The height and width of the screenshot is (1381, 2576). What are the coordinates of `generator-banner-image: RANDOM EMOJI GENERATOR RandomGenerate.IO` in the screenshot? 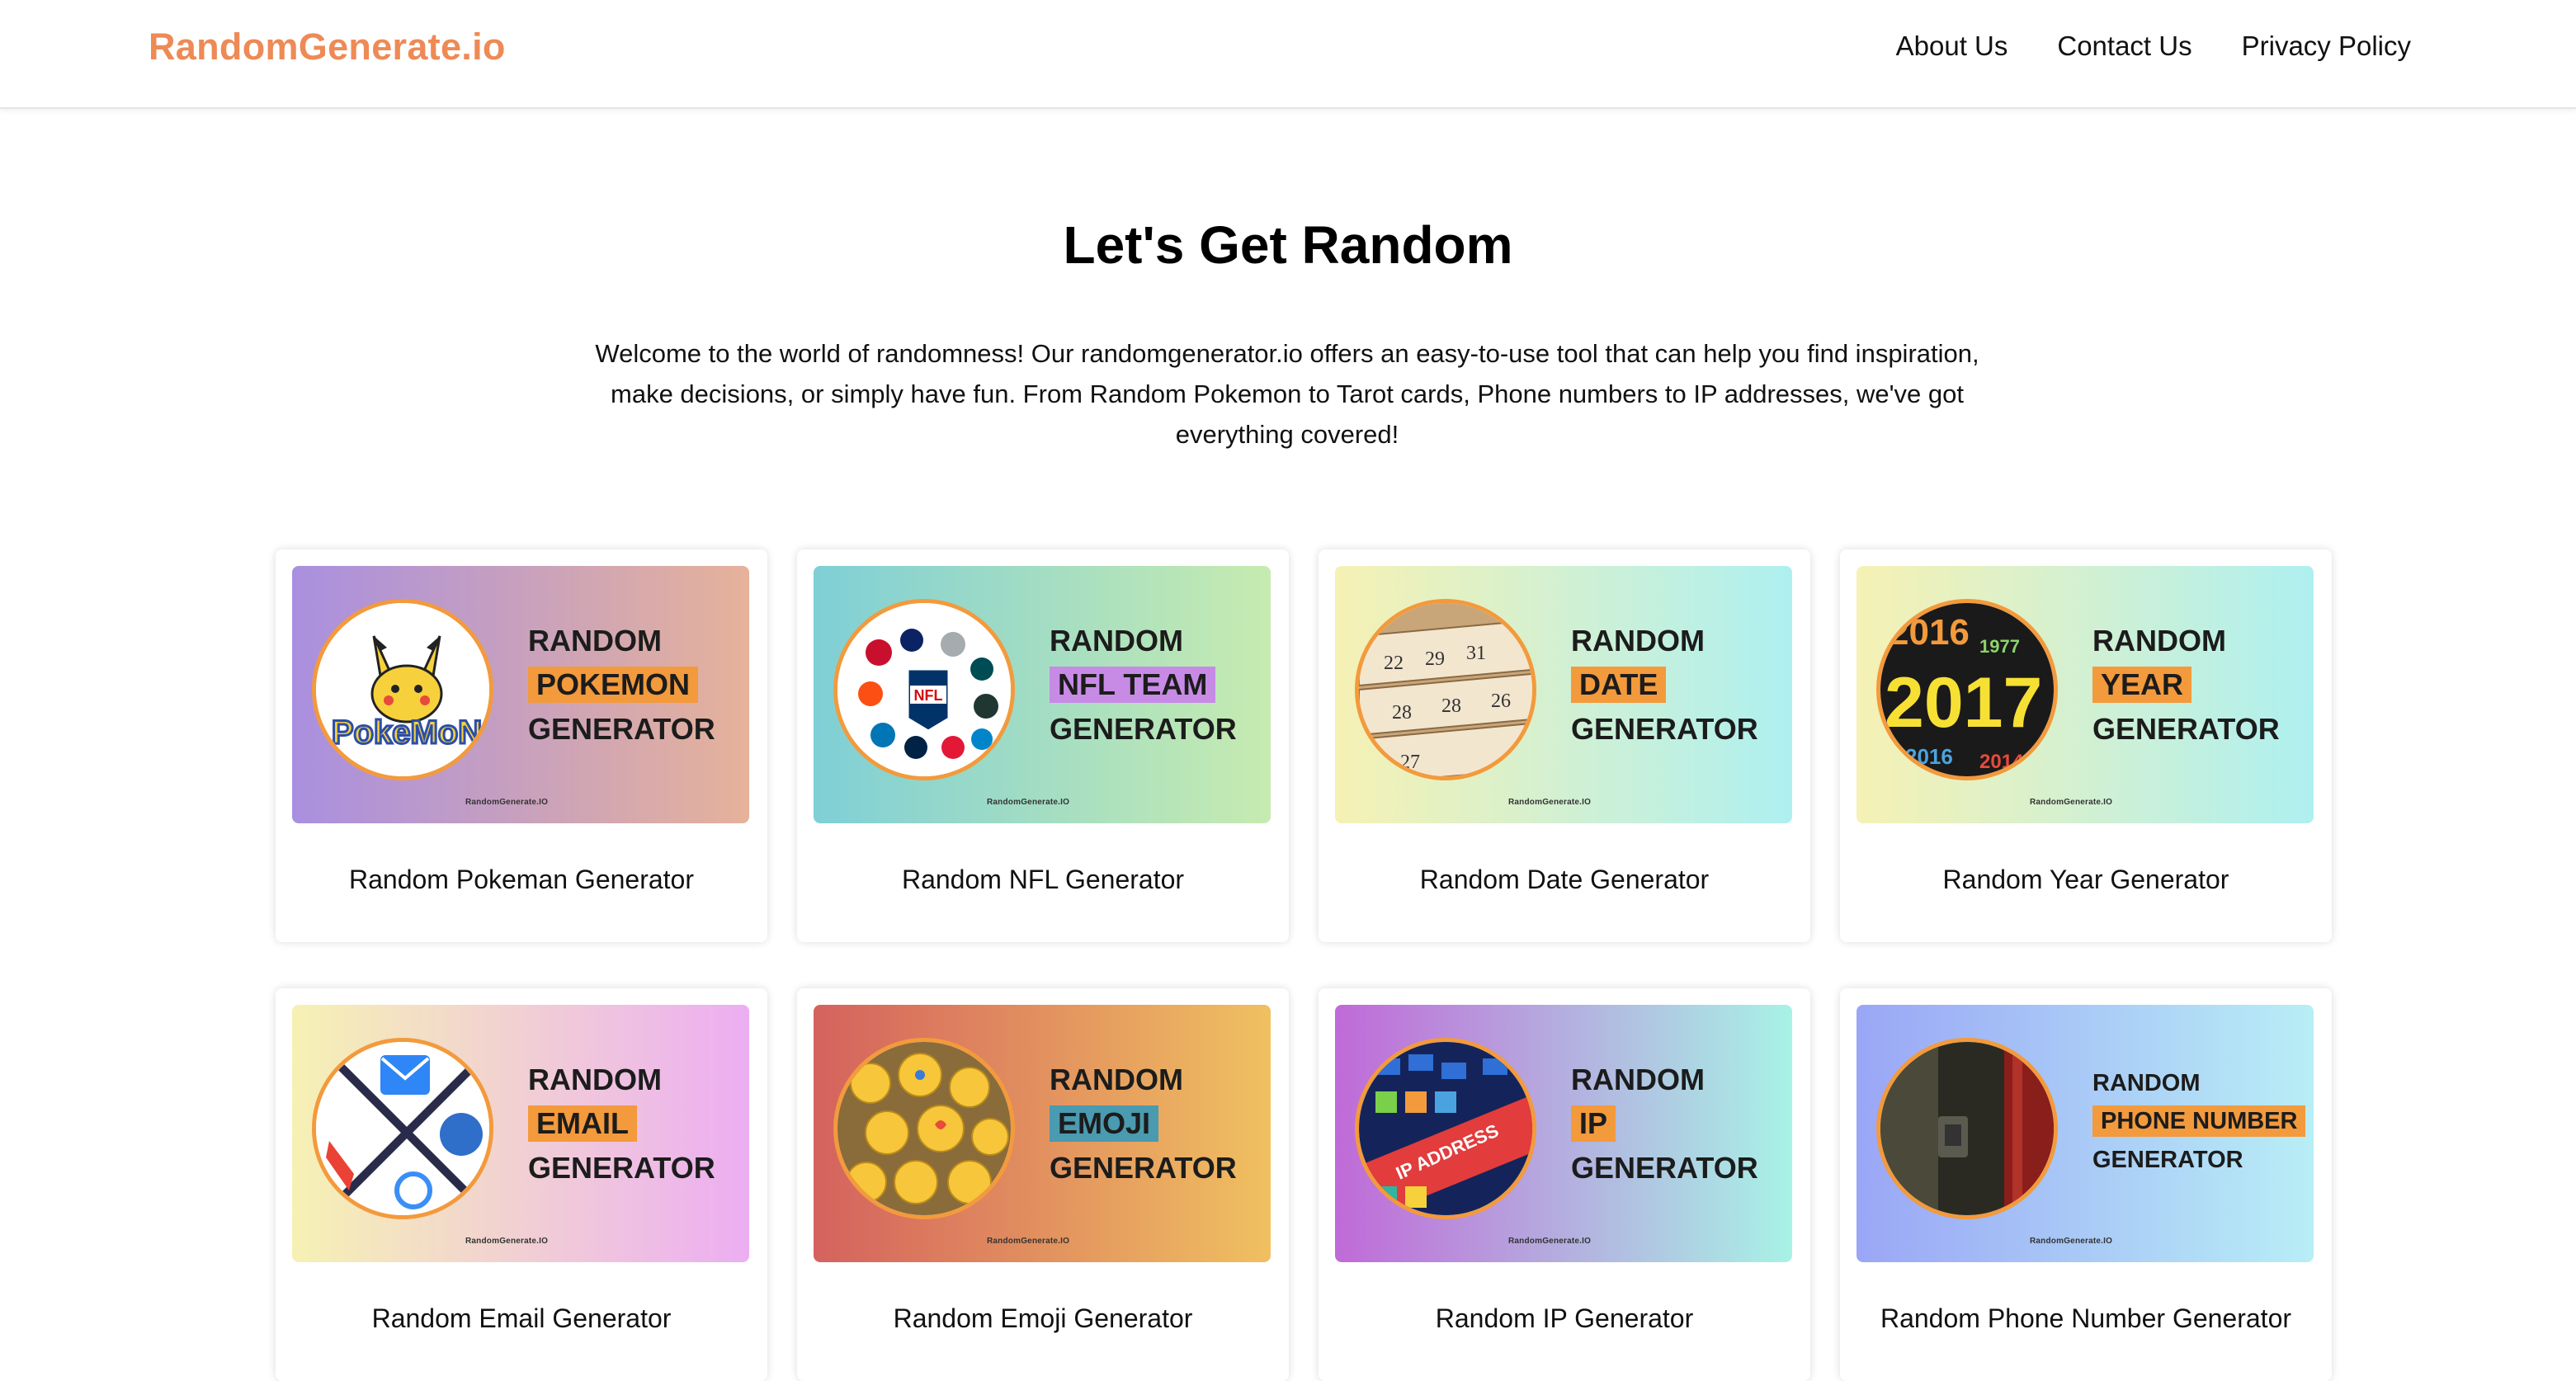 It's located at (1042, 1133).